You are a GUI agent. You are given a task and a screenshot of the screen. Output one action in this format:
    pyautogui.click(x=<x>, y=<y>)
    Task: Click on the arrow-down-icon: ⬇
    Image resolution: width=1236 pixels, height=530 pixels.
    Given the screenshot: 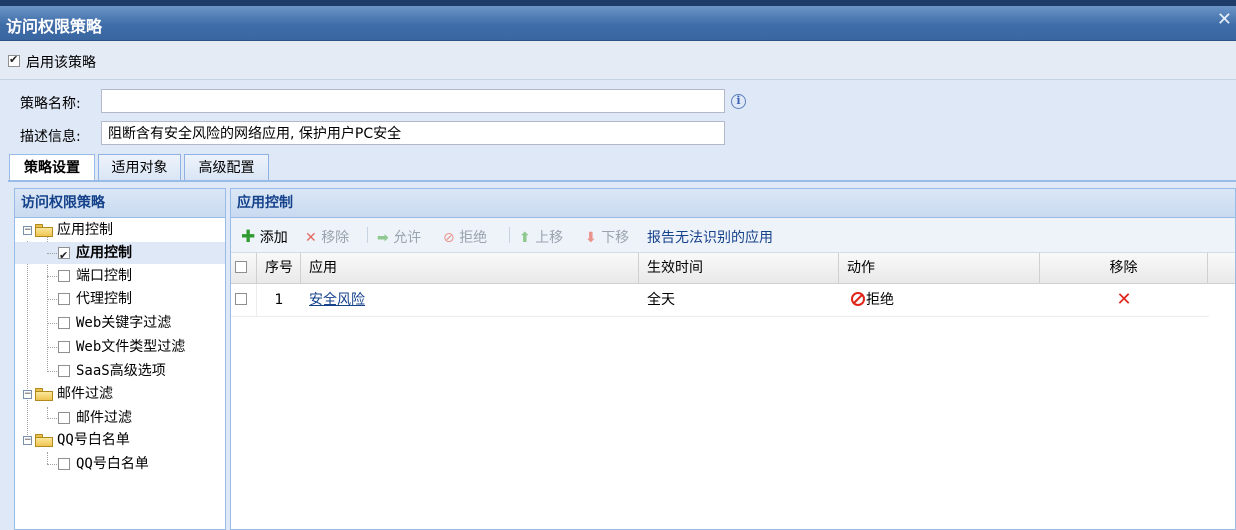 What is the action you would take?
    pyautogui.click(x=591, y=238)
    